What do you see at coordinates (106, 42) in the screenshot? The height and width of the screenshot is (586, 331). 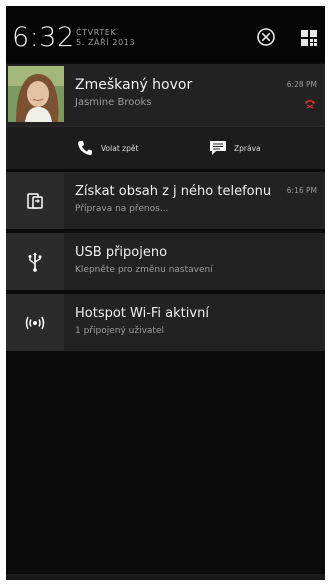 I see `date-label: 5. ZÁŘÍ 2013` at bounding box center [106, 42].